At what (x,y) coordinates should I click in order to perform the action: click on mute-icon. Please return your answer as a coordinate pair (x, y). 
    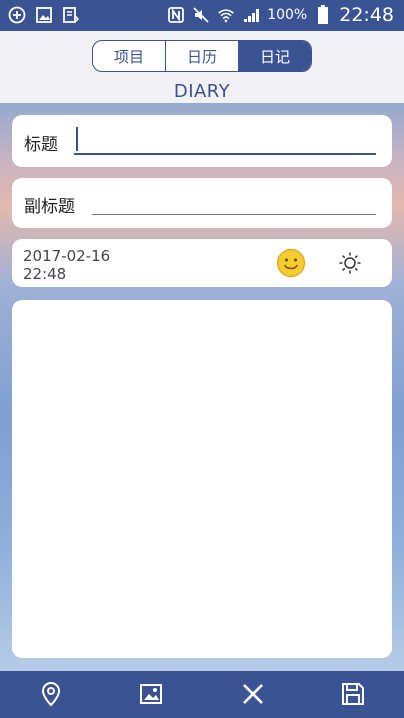
    Looking at the image, I should click on (201, 15).